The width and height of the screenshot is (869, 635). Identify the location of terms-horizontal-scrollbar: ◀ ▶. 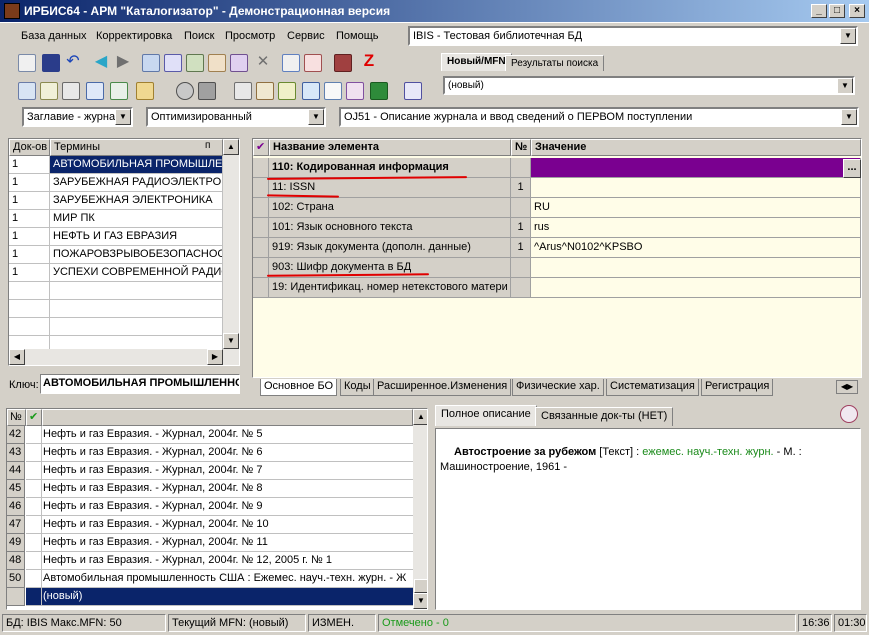
(124, 357).